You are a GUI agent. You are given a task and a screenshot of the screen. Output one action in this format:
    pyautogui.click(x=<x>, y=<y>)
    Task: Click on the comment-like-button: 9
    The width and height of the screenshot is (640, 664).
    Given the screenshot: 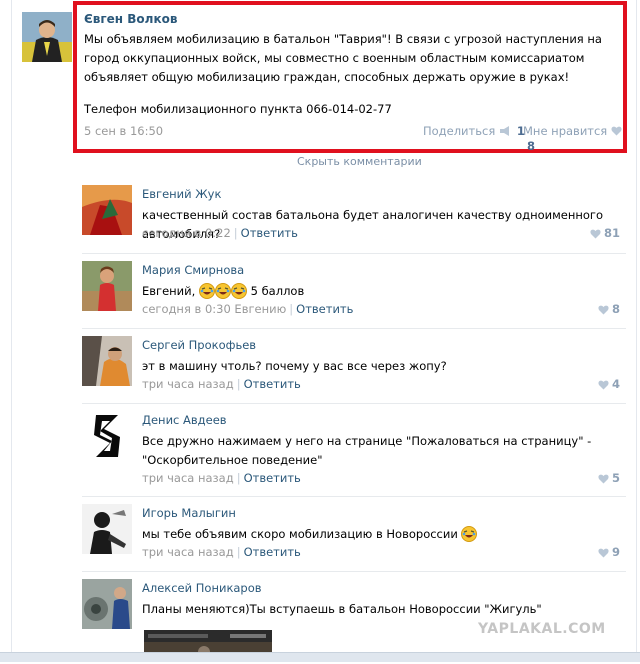 What is the action you would take?
    pyautogui.click(x=609, y=552)
    